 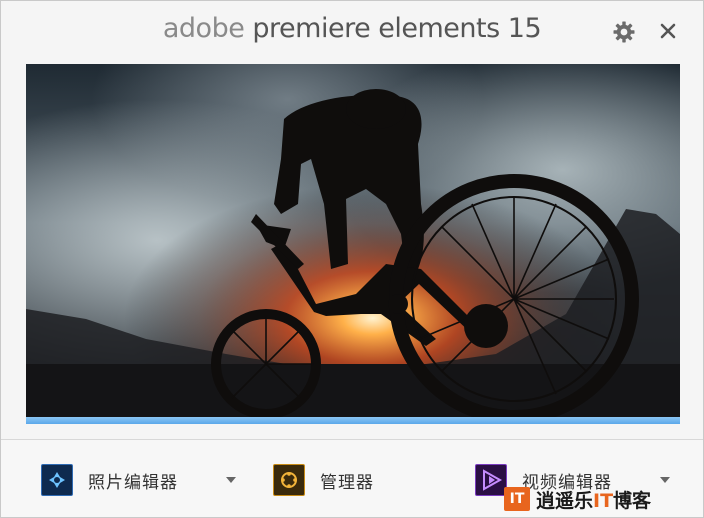 I want to click on watermark: IT 逍遥乐IT博客, so click(x=577, y=499).